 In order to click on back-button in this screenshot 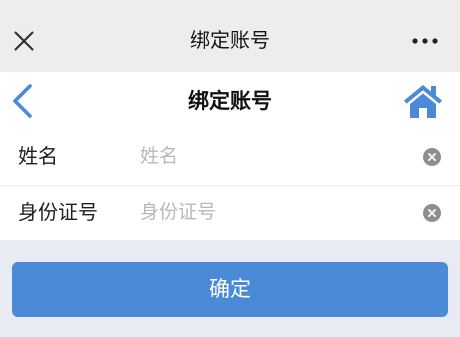, I will do `click(23, 101)`.